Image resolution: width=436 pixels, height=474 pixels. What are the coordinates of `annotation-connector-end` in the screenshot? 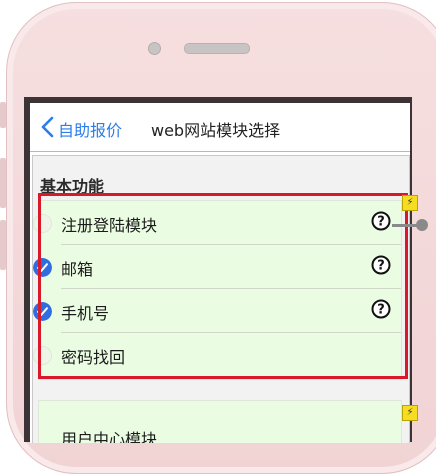 It's located at (422, 225).